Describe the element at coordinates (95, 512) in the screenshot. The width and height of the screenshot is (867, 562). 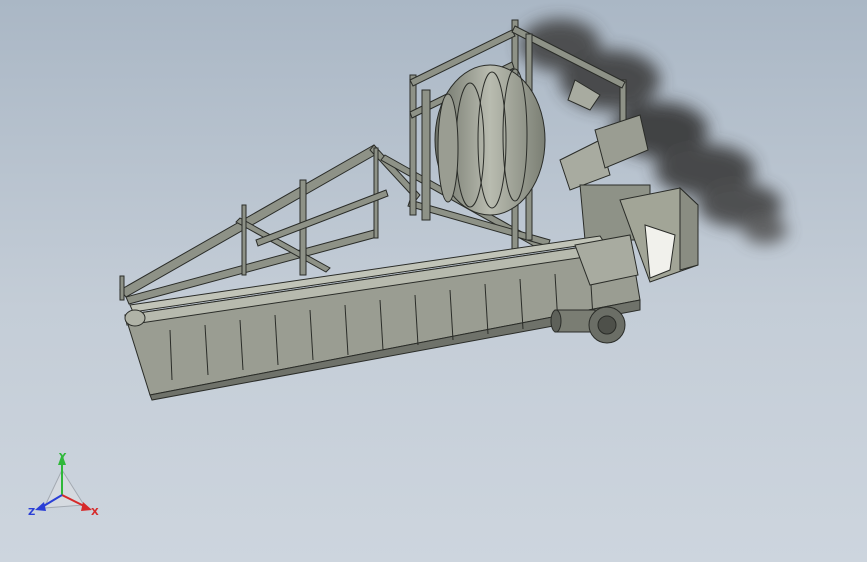
I see `x-axis-label: X` at that location.